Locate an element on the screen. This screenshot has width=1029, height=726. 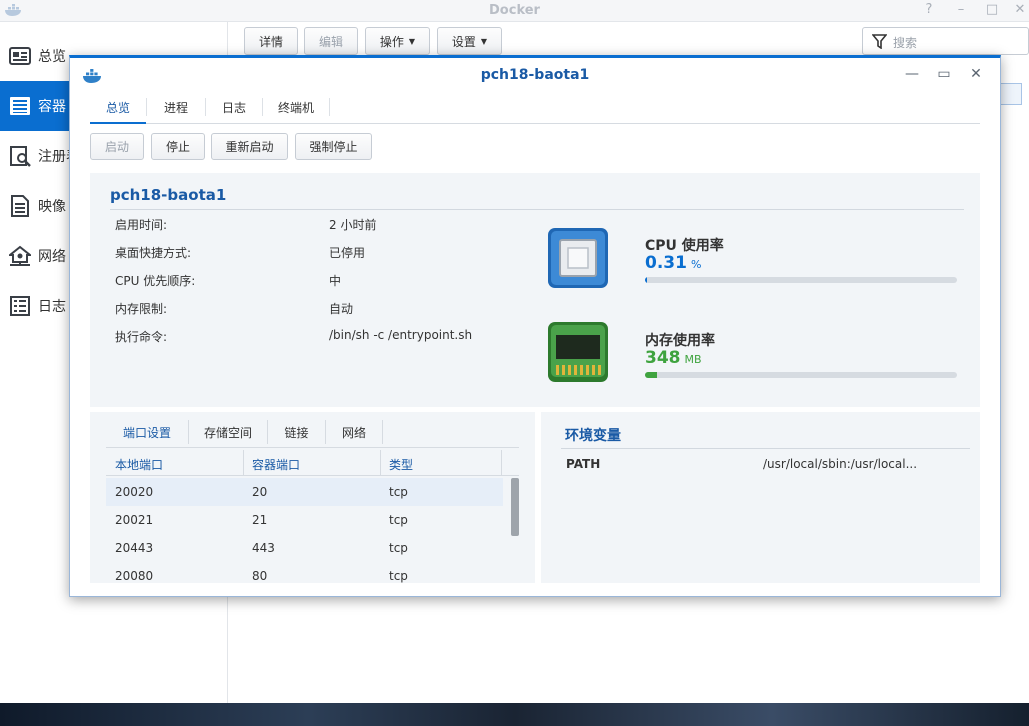
column-header-local-port: 本地端口 is located at coordinates (139, 464).